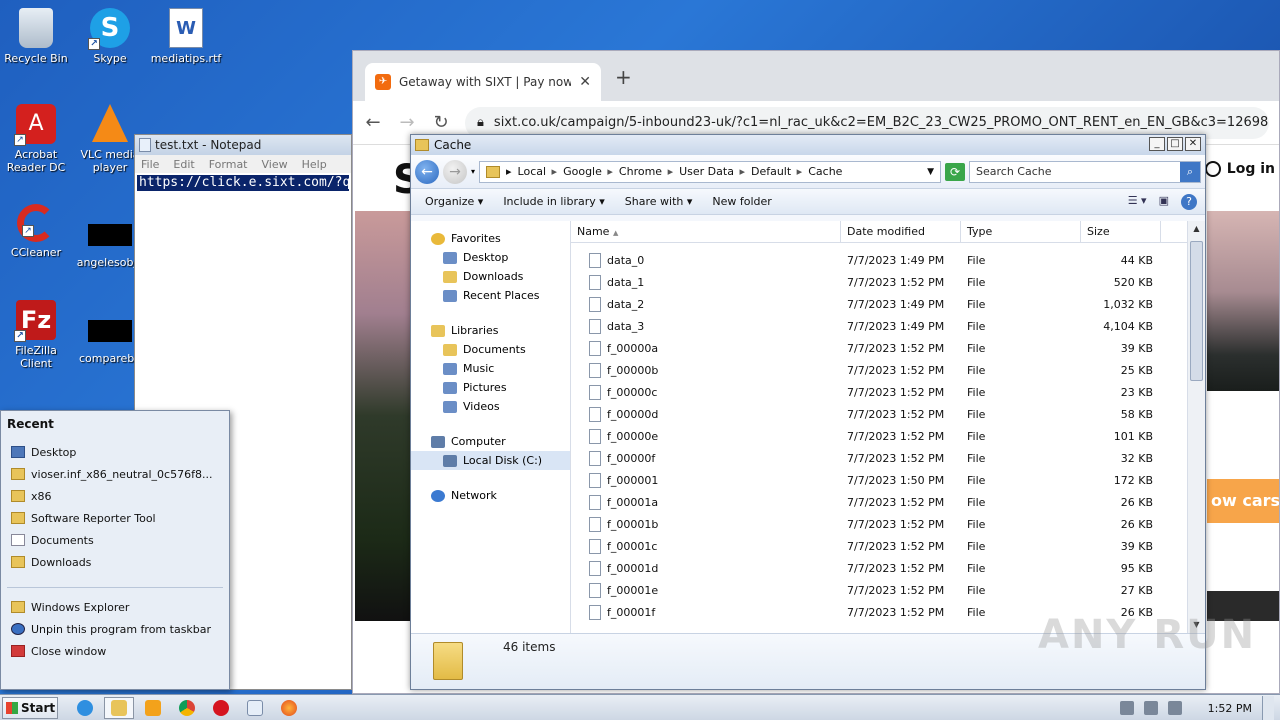 The height and width of the screenshot is (720, 1280). Describe the element at coordinates (115, 452) in the screenshot. I see `jumplist-item: Desktop` at that location.